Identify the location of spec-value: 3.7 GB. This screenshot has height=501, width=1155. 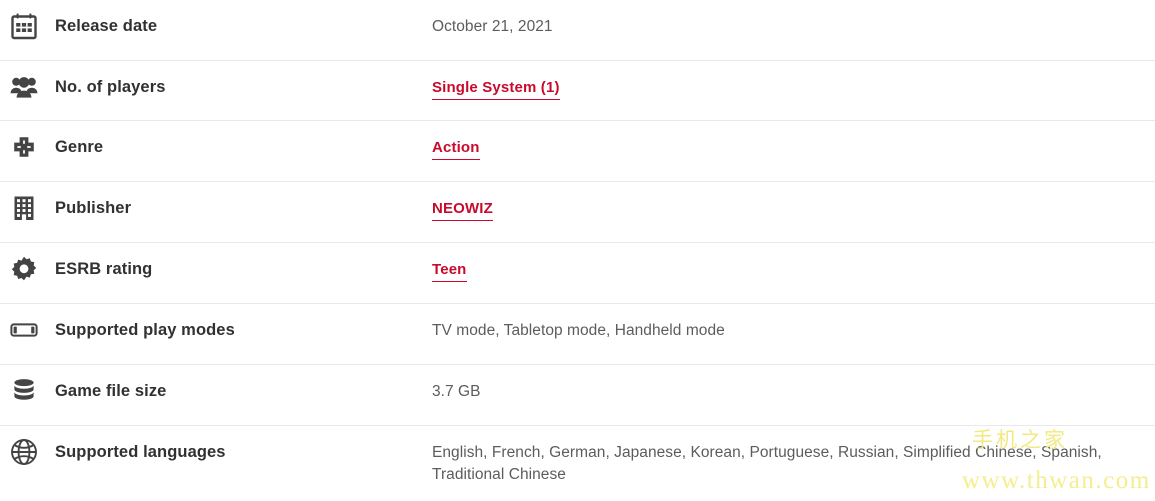
(456, 391).